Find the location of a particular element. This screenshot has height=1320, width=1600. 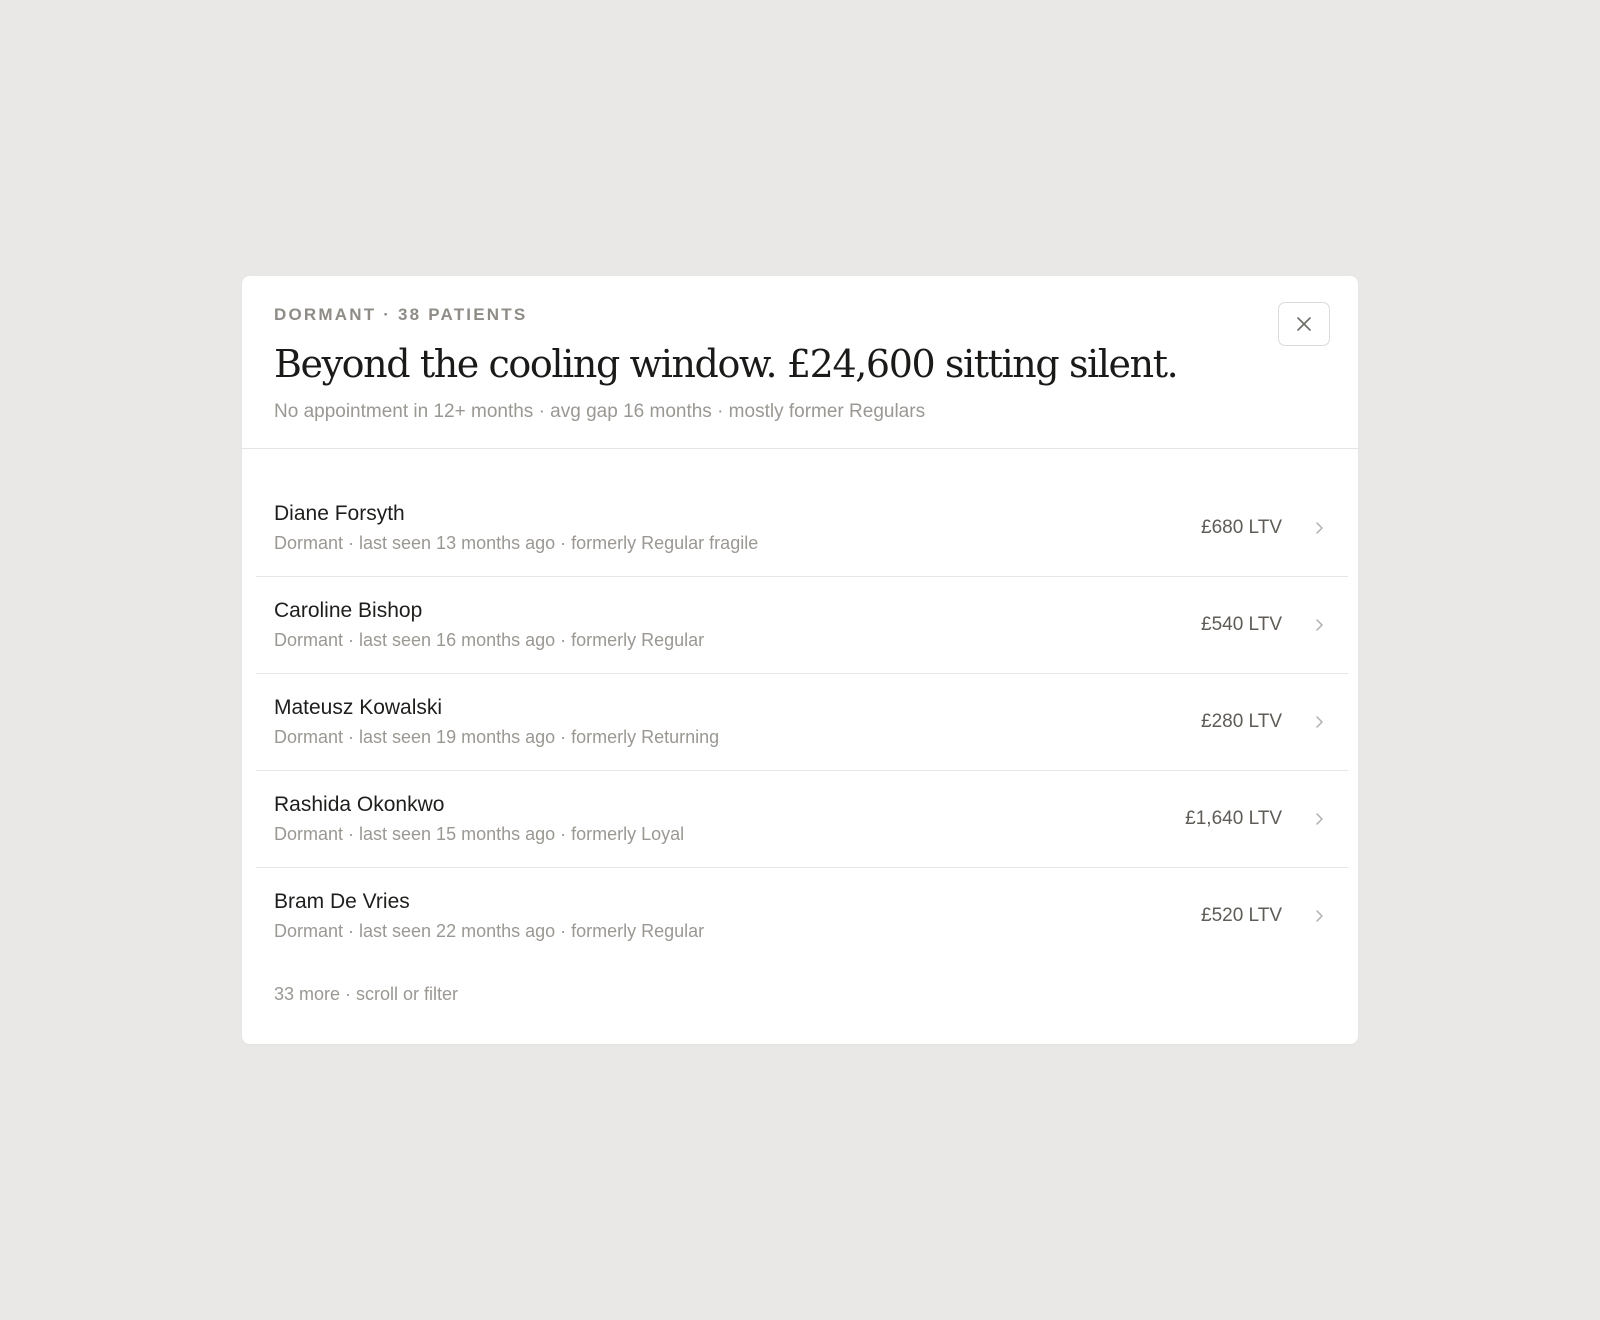

more-patients-note: 33 more · scroll or filter is located at coordinates (366, 994).